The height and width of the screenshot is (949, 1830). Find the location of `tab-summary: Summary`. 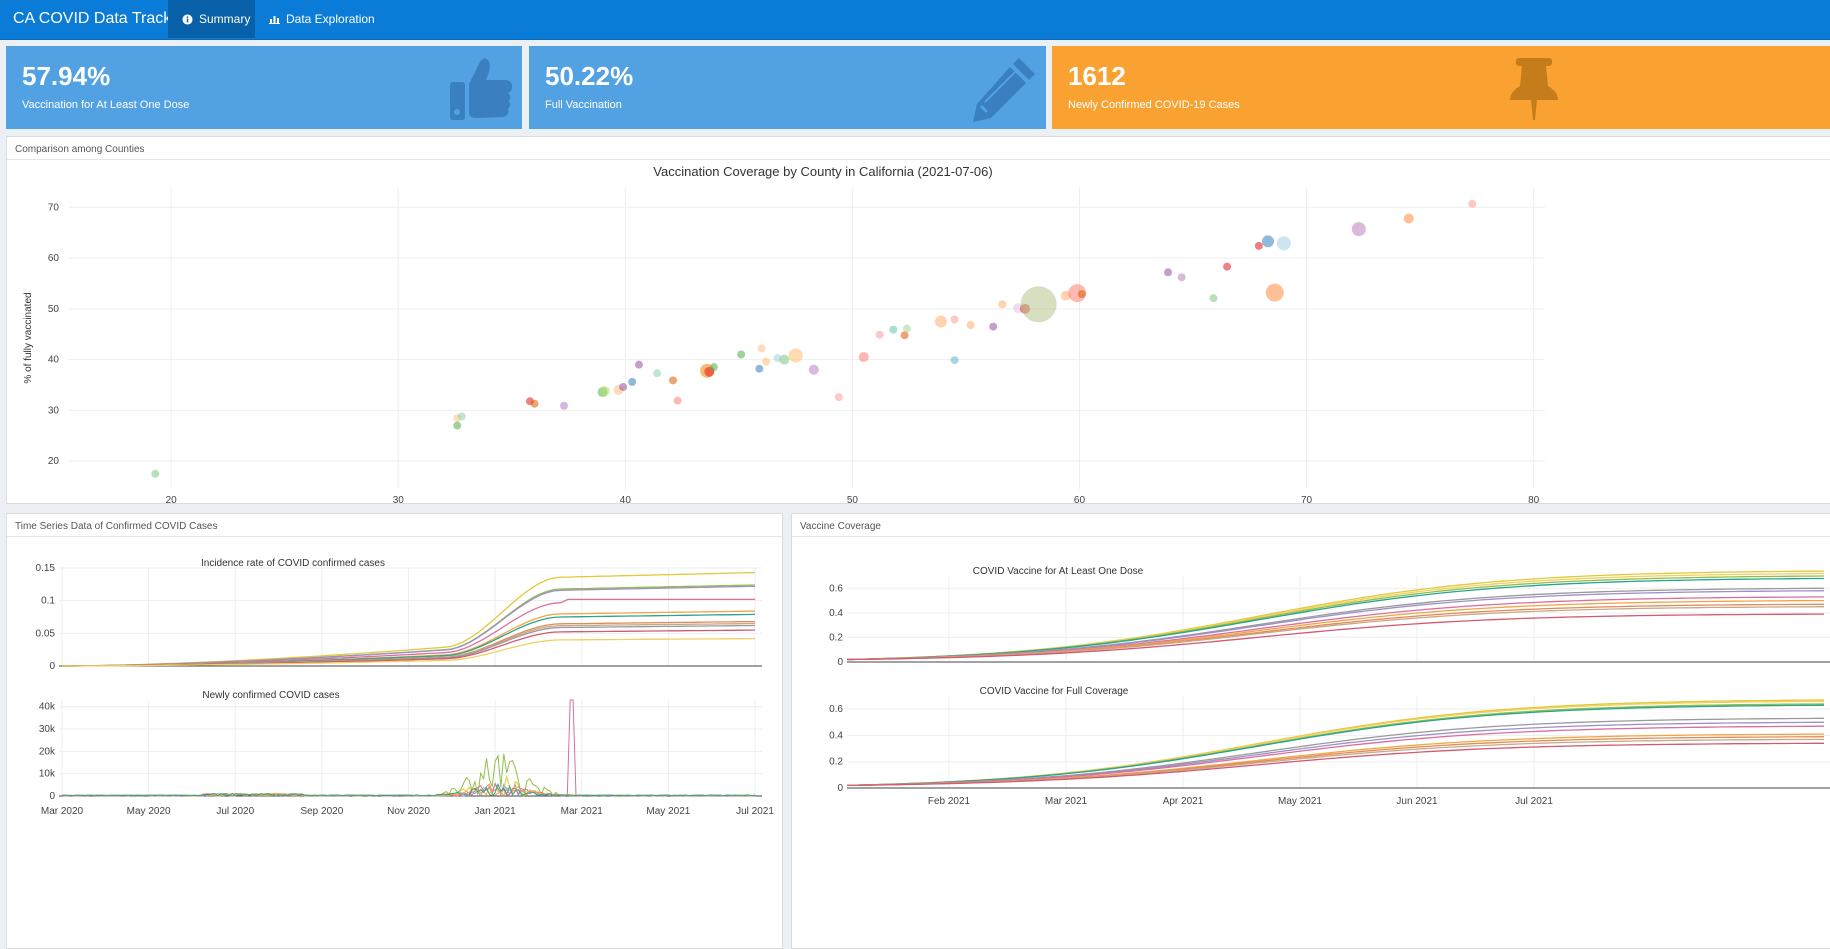

tab-summary: Summary is located at coordinates (211, 19).